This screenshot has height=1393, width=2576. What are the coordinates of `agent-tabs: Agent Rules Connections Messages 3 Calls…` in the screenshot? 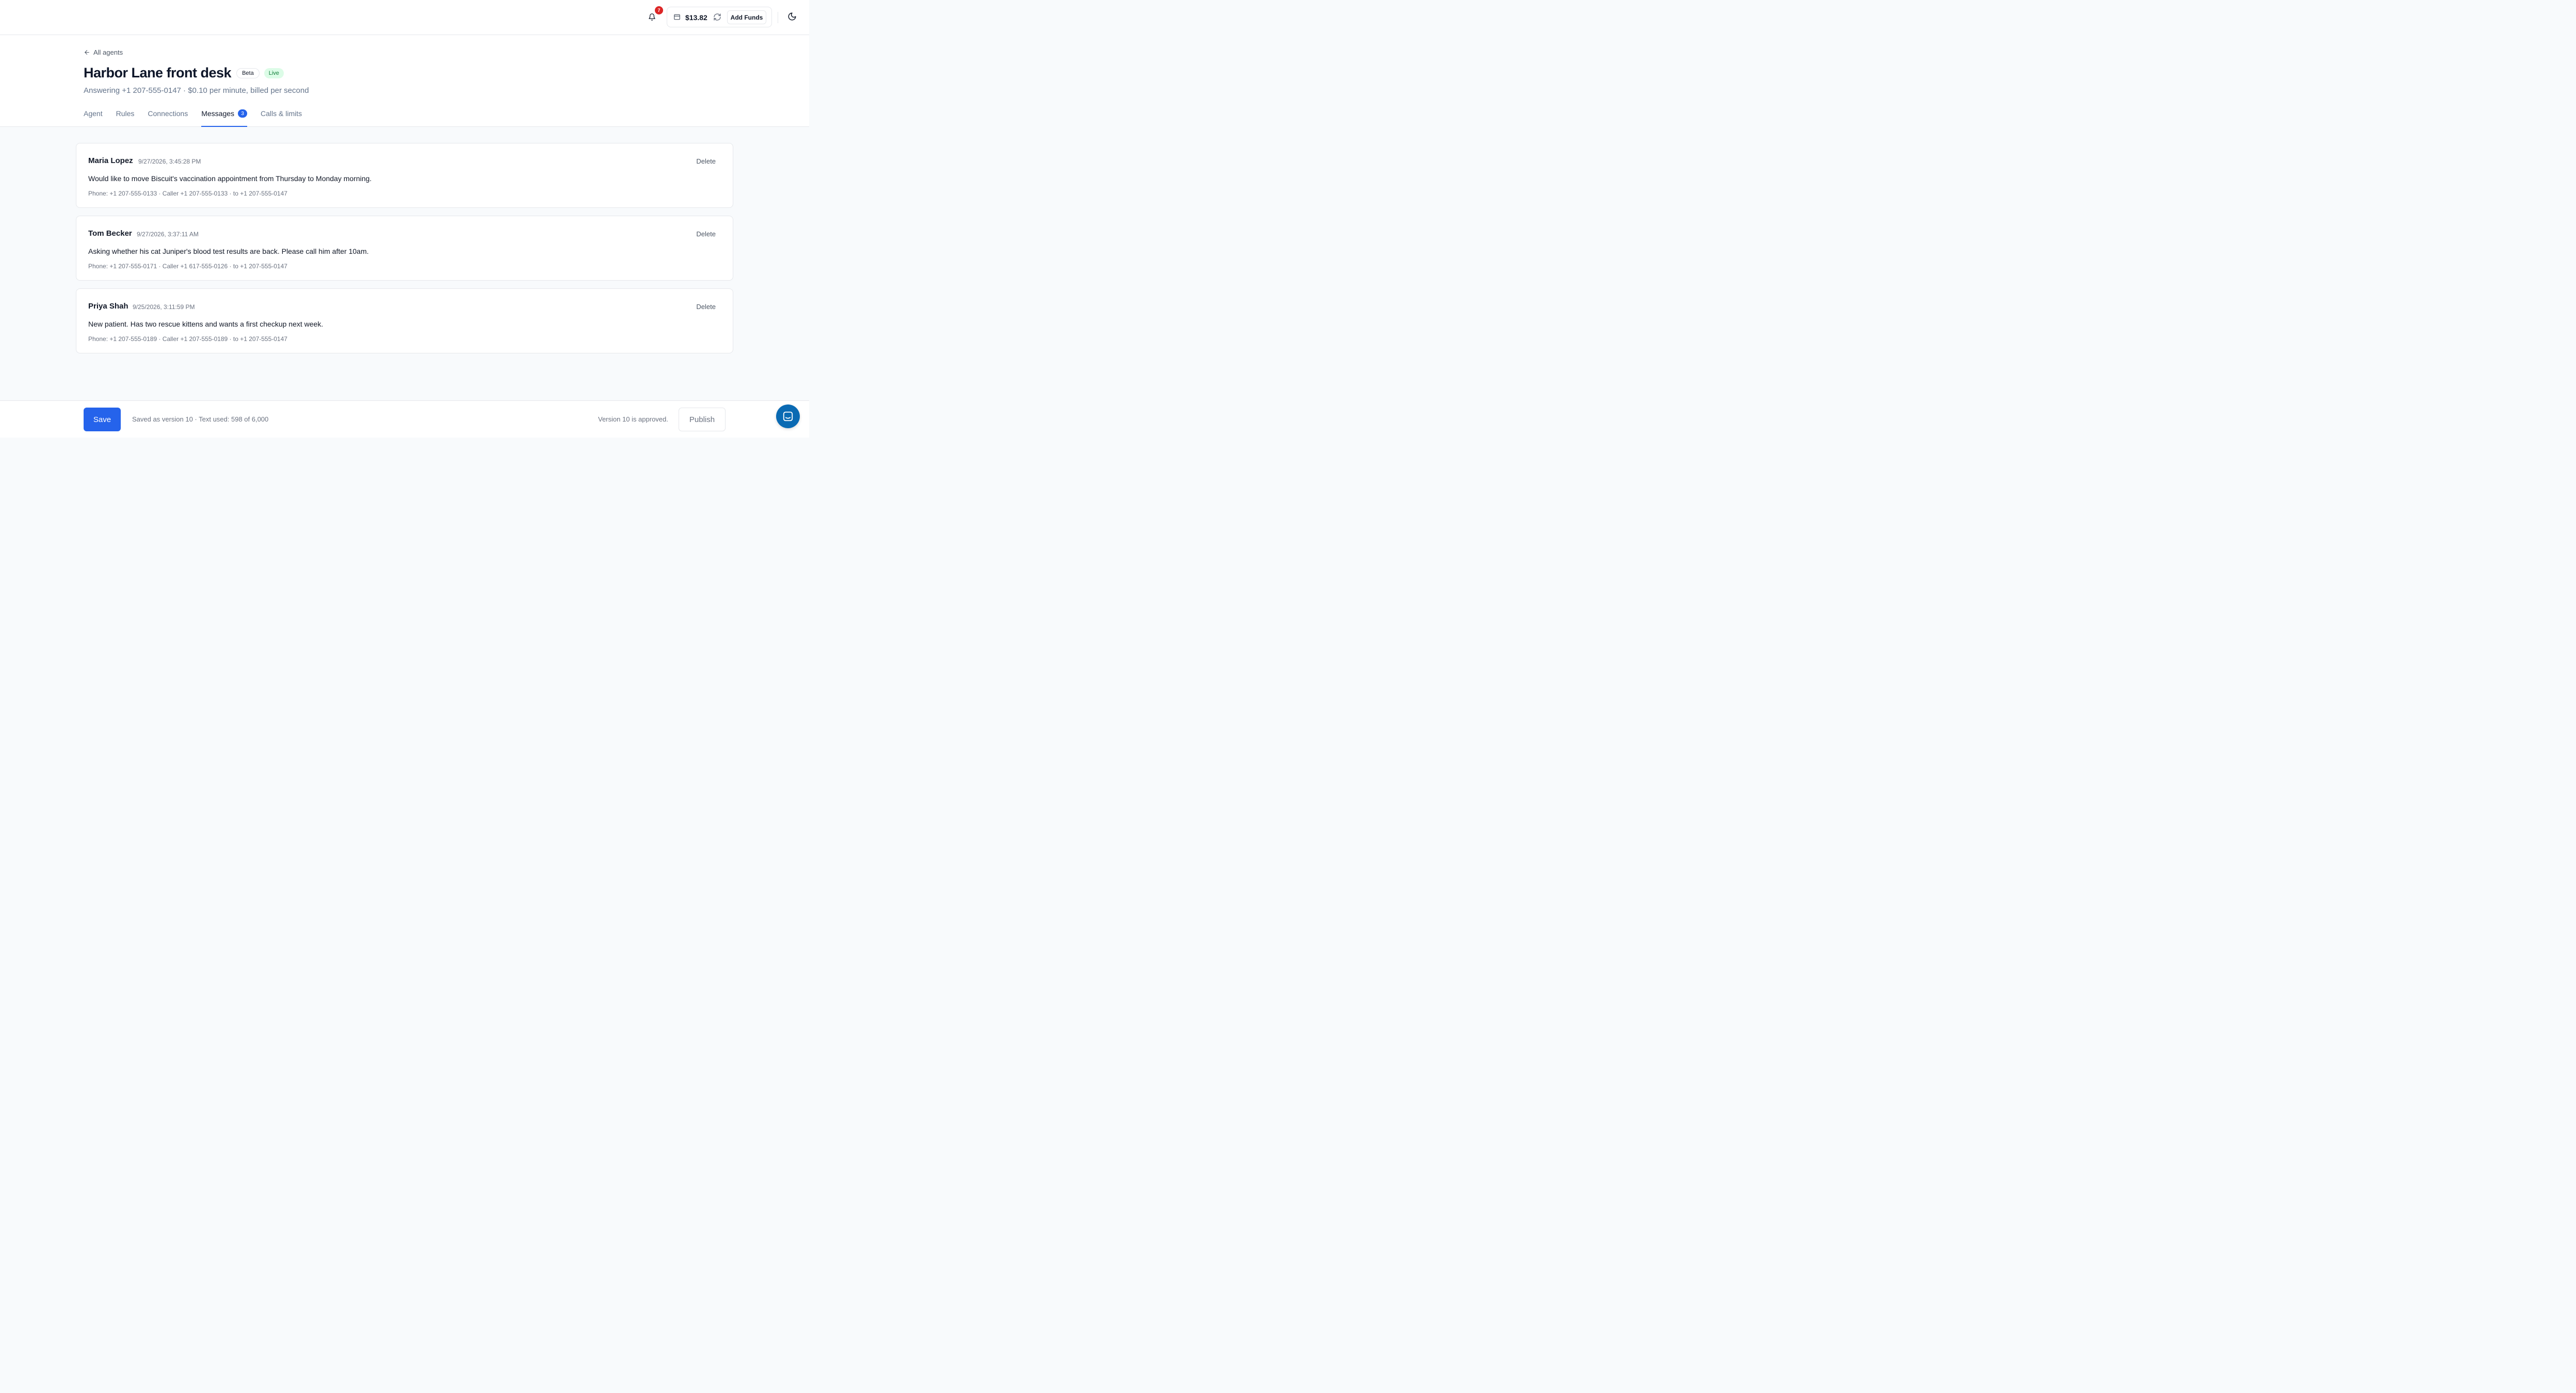 It's located at (200, 118).